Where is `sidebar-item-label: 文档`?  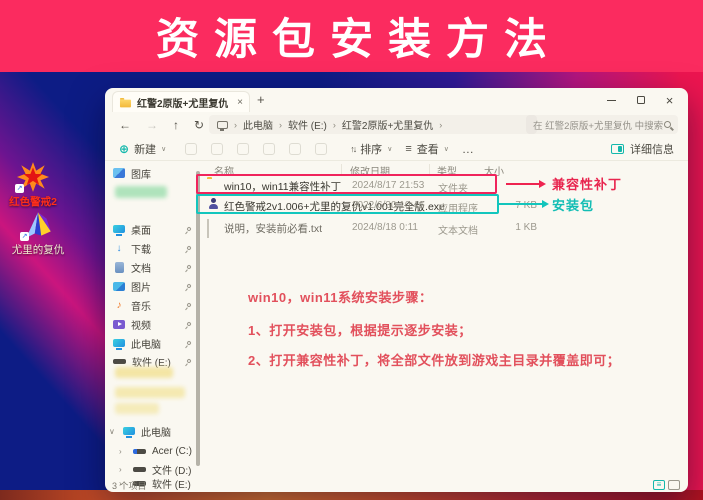 sidebar-item-label: 文档 is located at coordinates (141, 269).